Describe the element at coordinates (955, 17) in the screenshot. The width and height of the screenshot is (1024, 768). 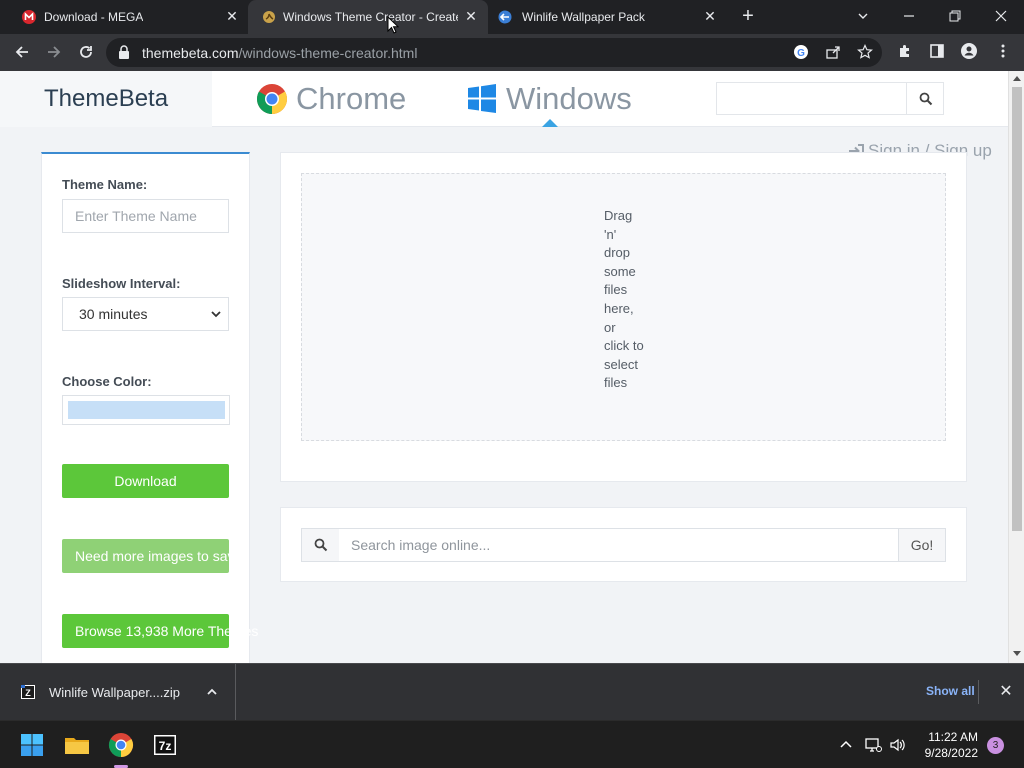
I see `restore-button` at that location.